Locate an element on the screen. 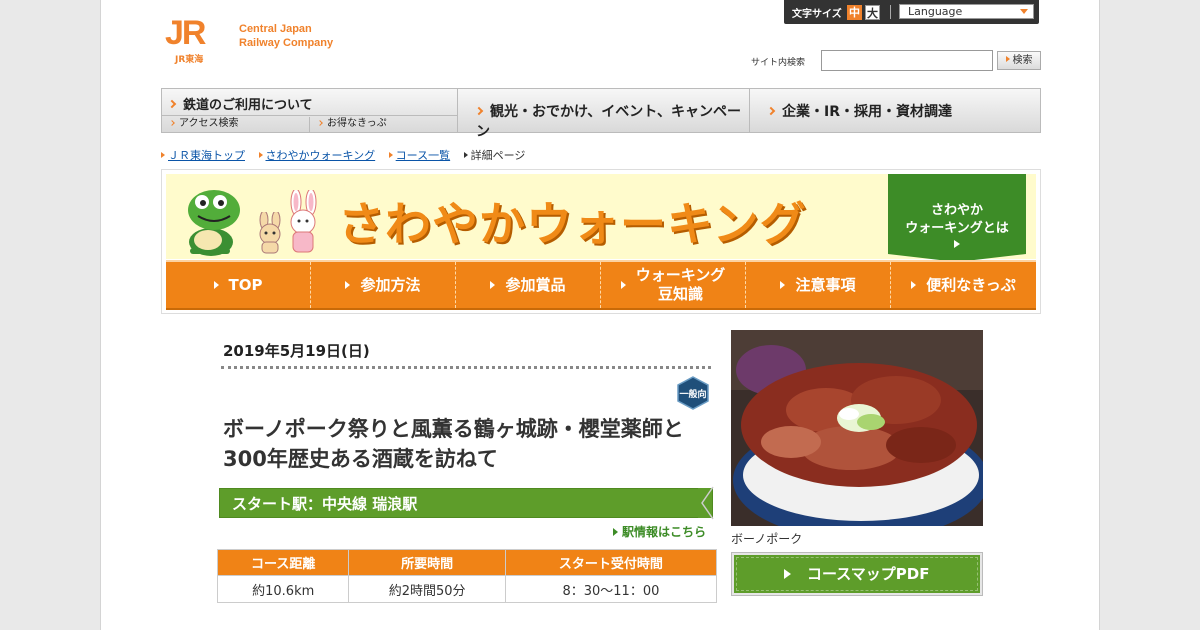  walking-nav: TOP 参加方法 参加賞品 ウォーキング 豆知識 注意事項 便利なきっぷ is located at coordinates (601, 285).